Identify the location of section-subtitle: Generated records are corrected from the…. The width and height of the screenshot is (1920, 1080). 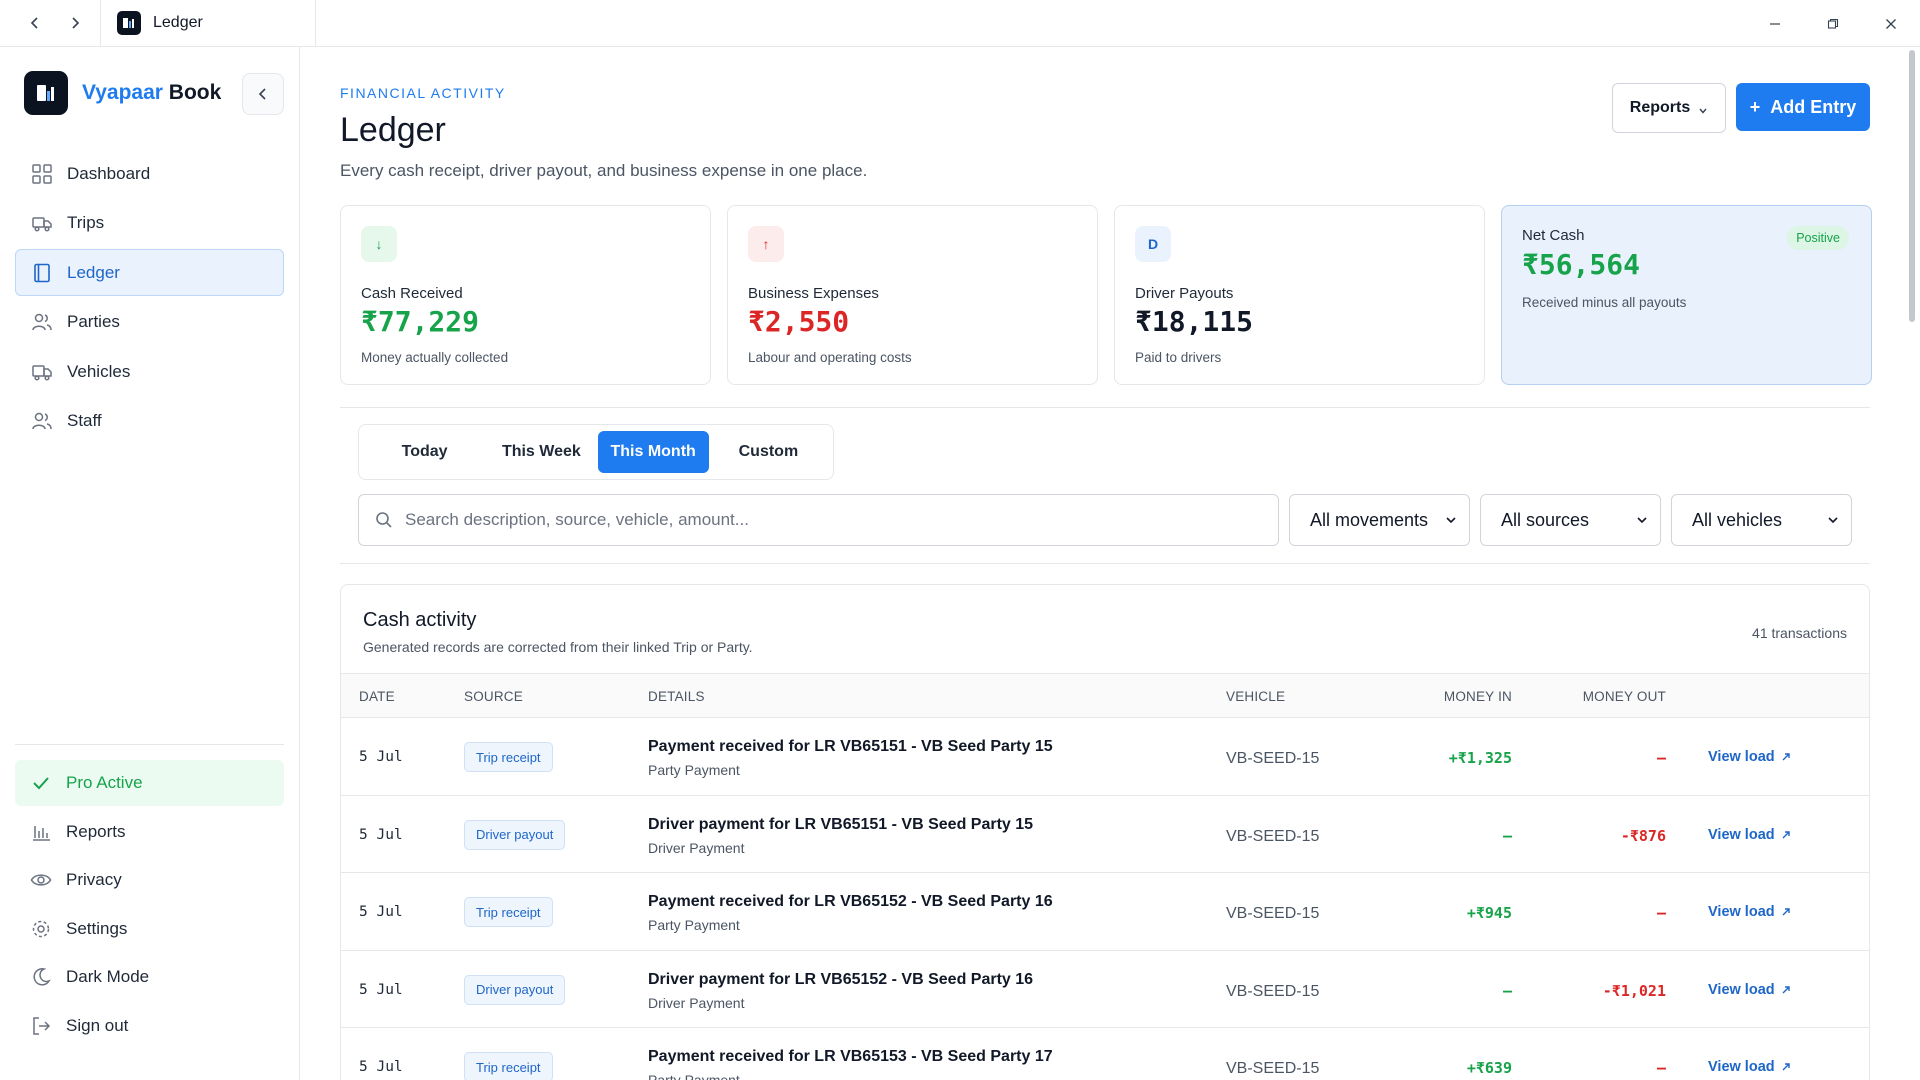
(558, 647).